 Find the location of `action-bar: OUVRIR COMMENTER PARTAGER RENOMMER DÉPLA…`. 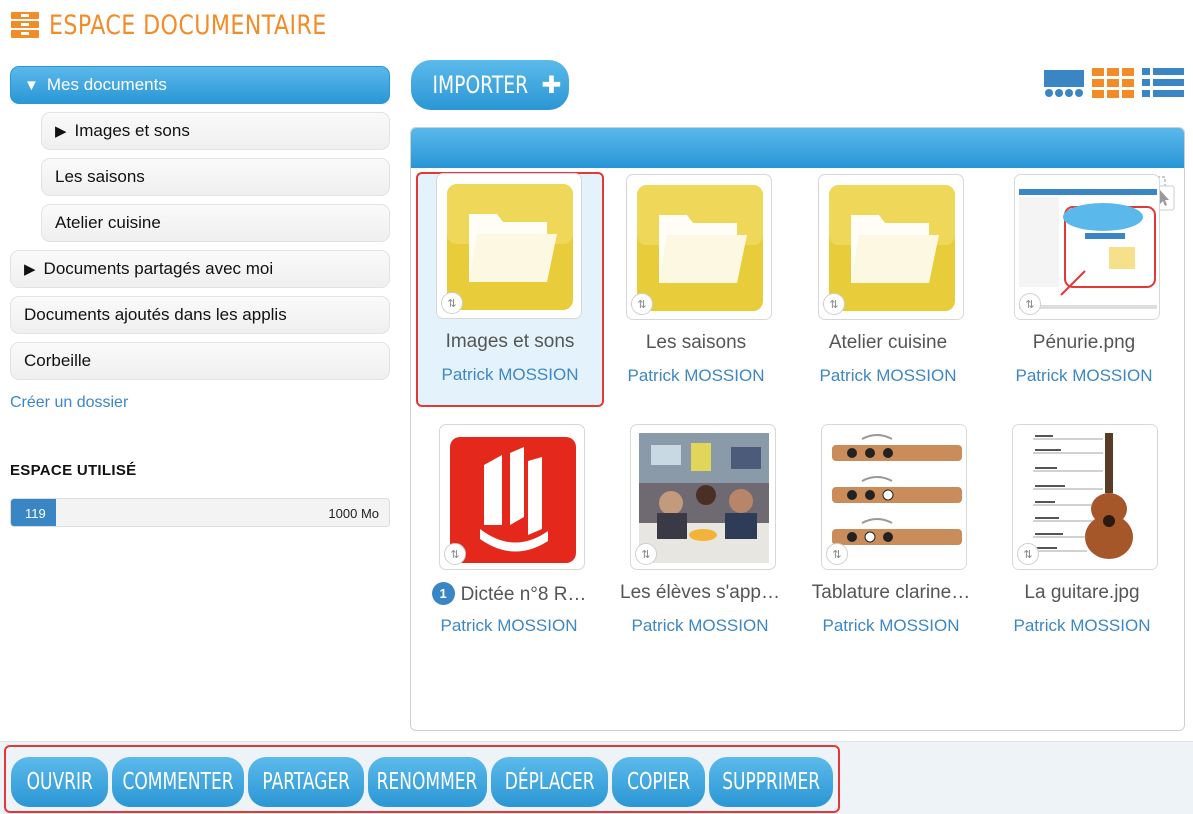

action-bar: OUVRIR COMMENTER PARTAGER RENOMMER DÉPLA… is located at coordinates (596, 777).